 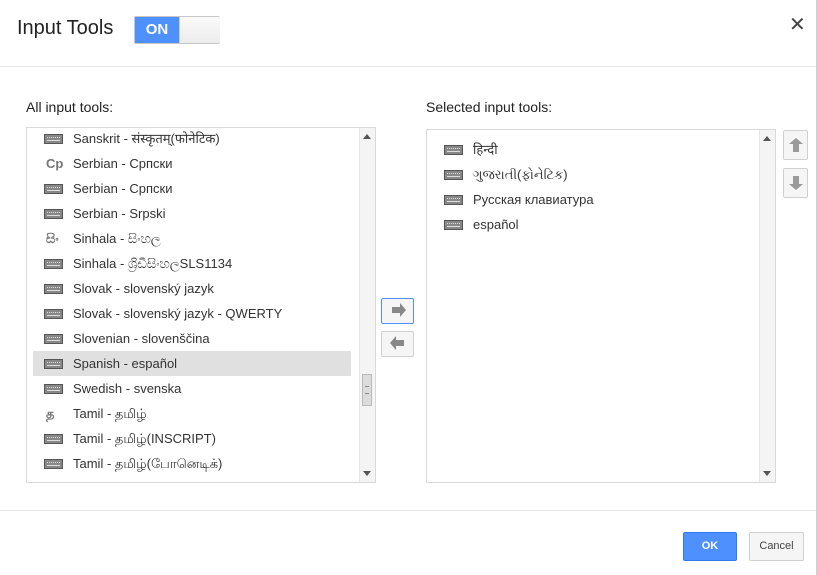 I want to click on arrow-left-icon, so click(x=397, y=343).